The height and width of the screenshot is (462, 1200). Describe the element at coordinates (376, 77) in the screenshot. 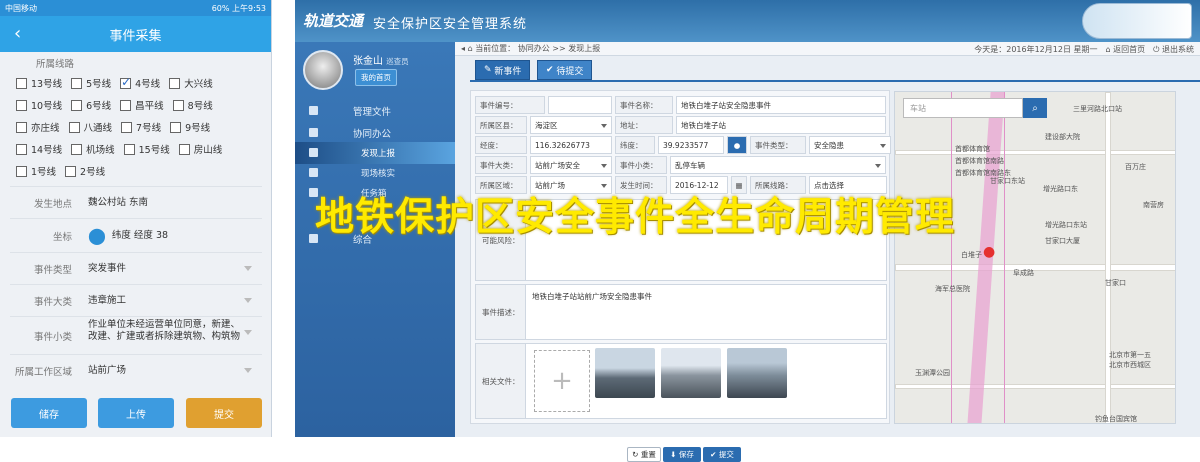

I see `my-home-button: 我的首页` at that location.